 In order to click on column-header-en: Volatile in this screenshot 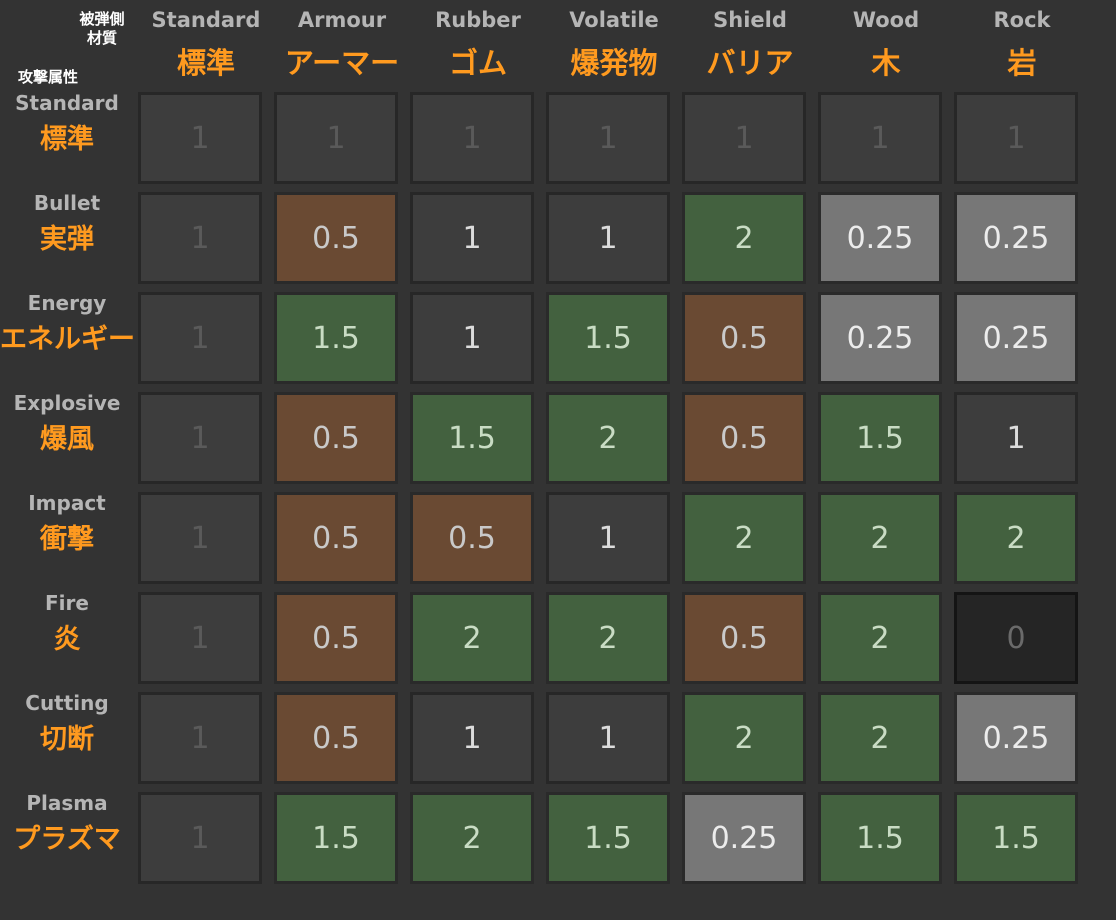, I will do `click(614, 20)`.